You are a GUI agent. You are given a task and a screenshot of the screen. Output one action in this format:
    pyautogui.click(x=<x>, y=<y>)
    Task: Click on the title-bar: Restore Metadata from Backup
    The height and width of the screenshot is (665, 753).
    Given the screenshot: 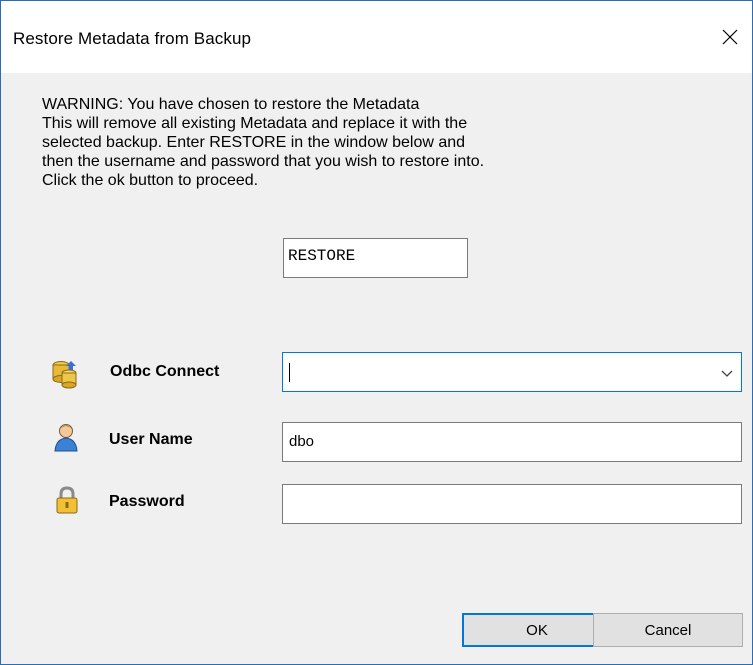 What is the action you would take?
    pyautogui.click(x=376, y=37)
    